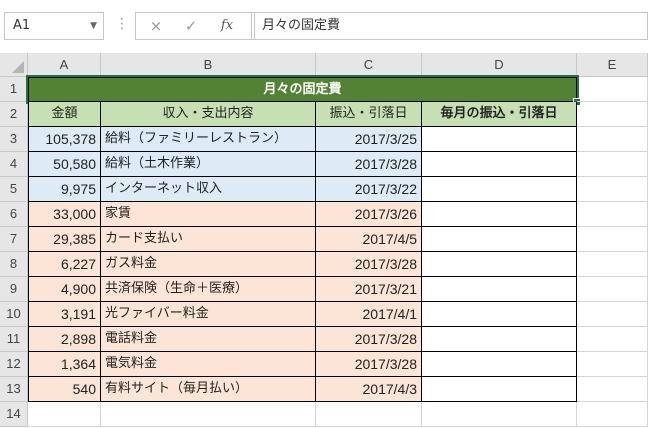 The height and width of the screenshot is (428, 648). I want to click on title-cell: 月々の固定費, so click(302, 89).